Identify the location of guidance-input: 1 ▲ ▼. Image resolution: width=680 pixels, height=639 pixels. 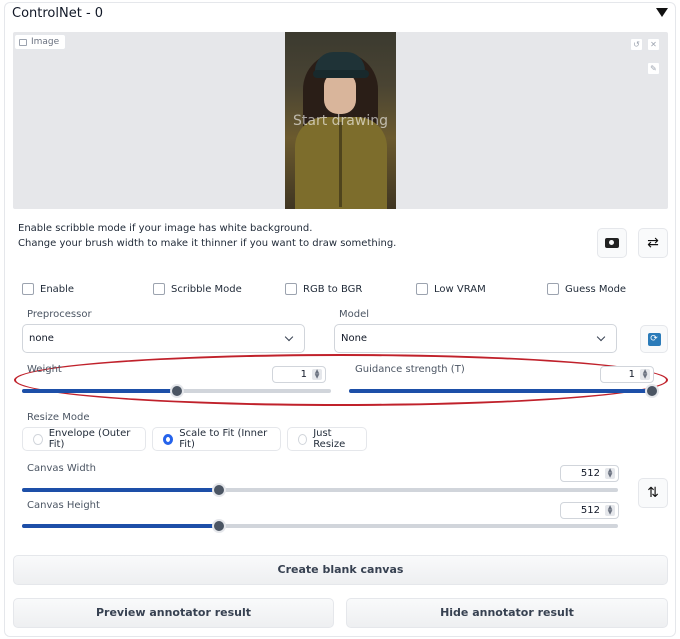
(627, 374).